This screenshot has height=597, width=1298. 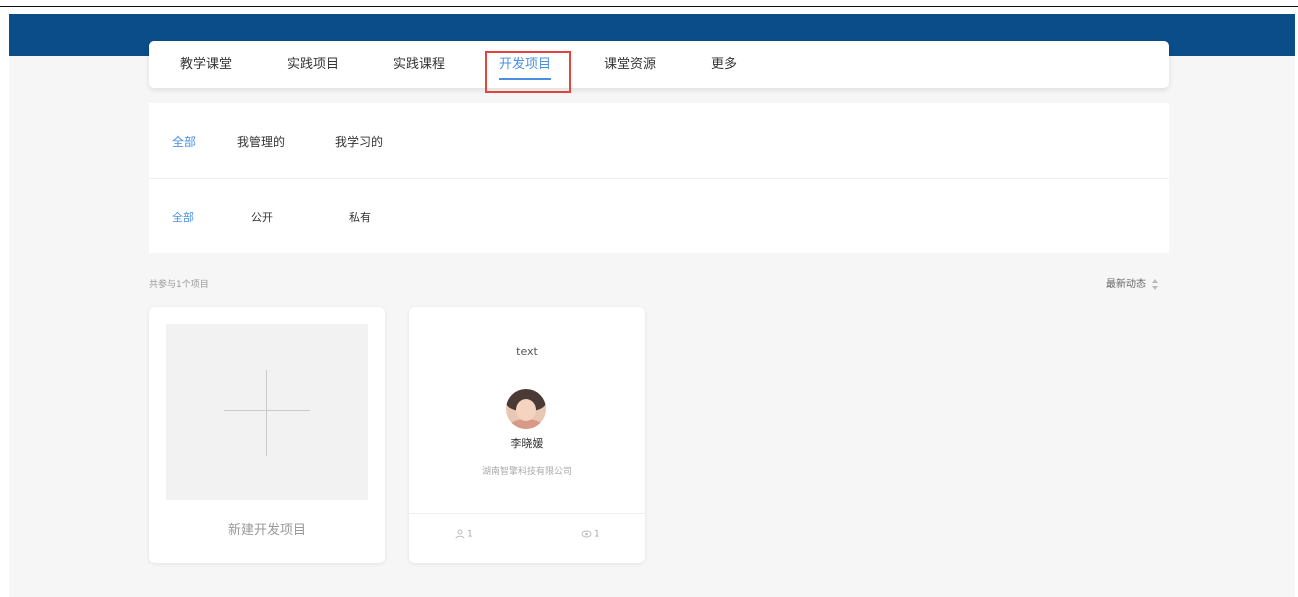 I want to click on new-project-placeholder, so click(x=267, y=412).